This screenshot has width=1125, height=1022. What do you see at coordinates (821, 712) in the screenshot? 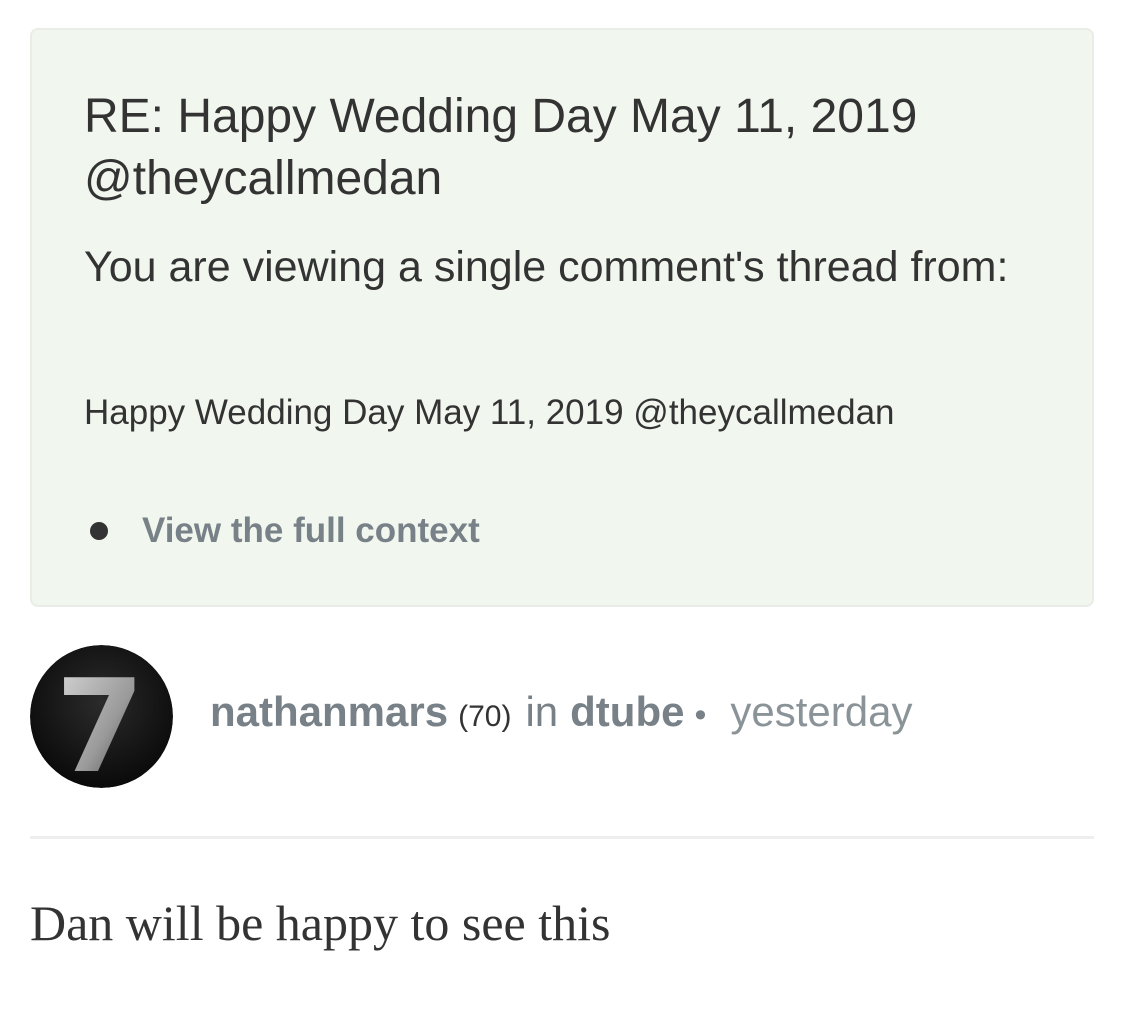
I see `comment-timestamp: yesterday` at bounding box center [821, 712].